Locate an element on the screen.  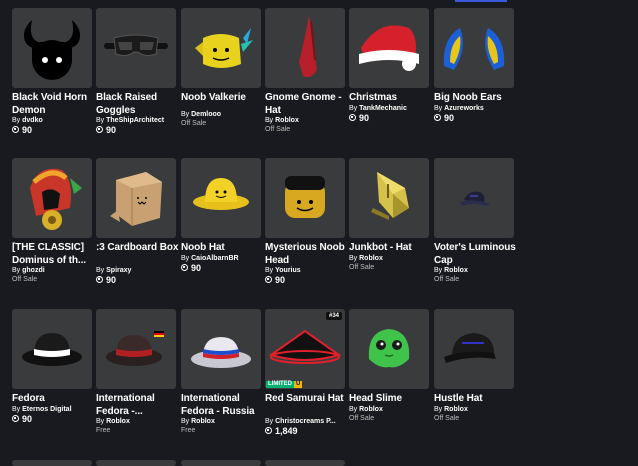
limited-badge: LIMITED U is located at coordinates (284, 384).